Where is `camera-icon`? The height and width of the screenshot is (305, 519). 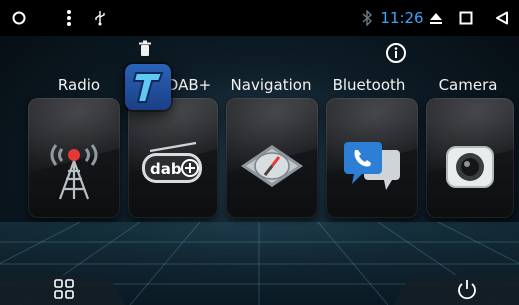
camera-icon is located at coordinates (470, 168).